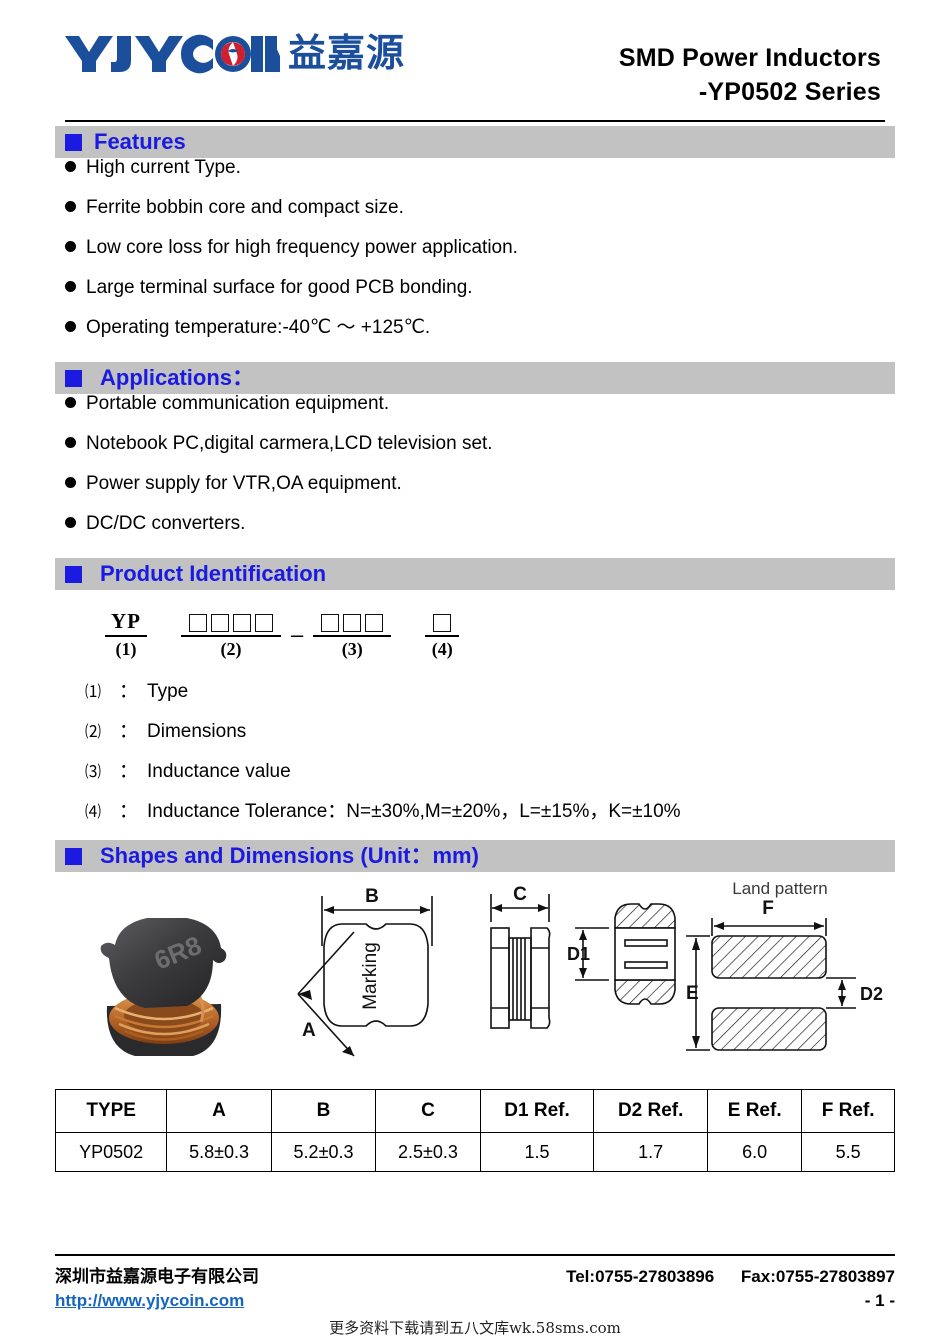  Describe the element at coordinates (219, 771) in the screenshot. I see `legend-text: Inductance value` at that location.